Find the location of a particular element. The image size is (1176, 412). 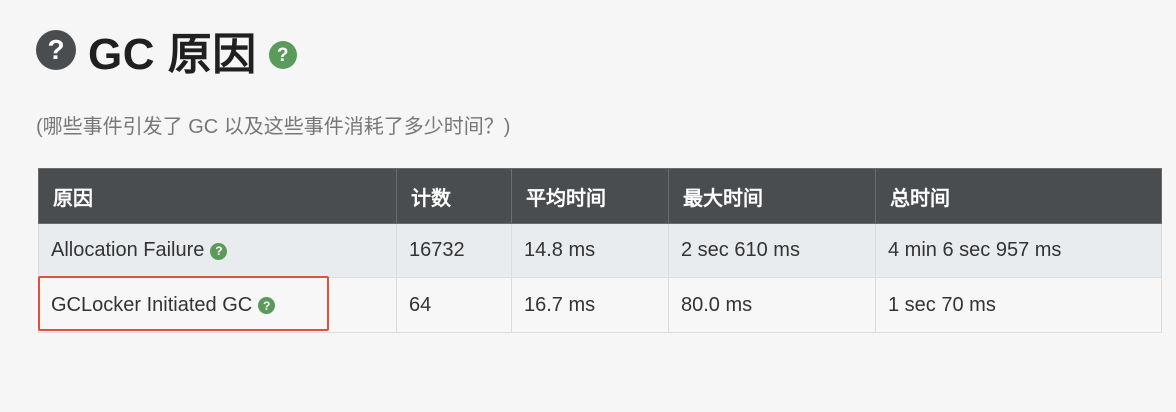

max-time-cell: 80.0 ms is located at coordinates (772, 305).